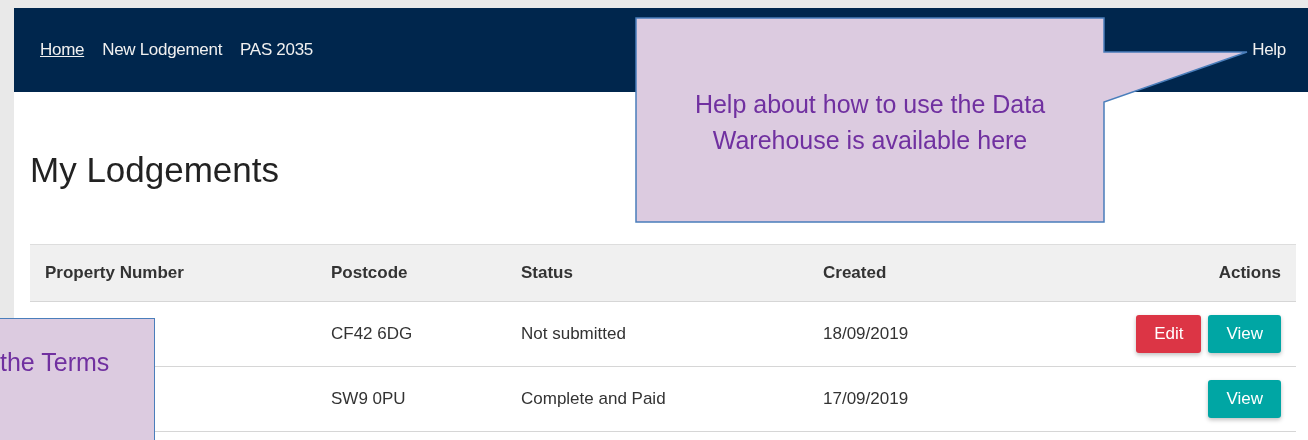 The width and height of the screenshot is (1308, 440). What do you see at coordinates (62, 50) in the screenshot?
I see `nav-link: Home` at bounding box center [62, 50].